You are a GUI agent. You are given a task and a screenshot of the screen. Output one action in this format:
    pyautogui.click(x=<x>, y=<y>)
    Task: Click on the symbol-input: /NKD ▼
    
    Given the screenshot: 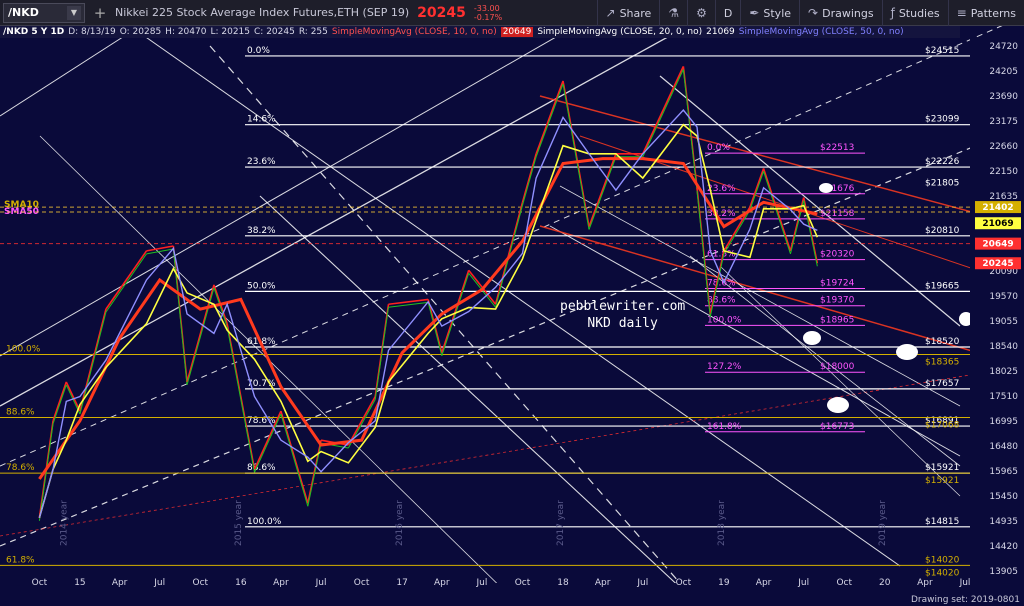 What is the action you would take?
    pyautogui.click(x=44, y=12)
    